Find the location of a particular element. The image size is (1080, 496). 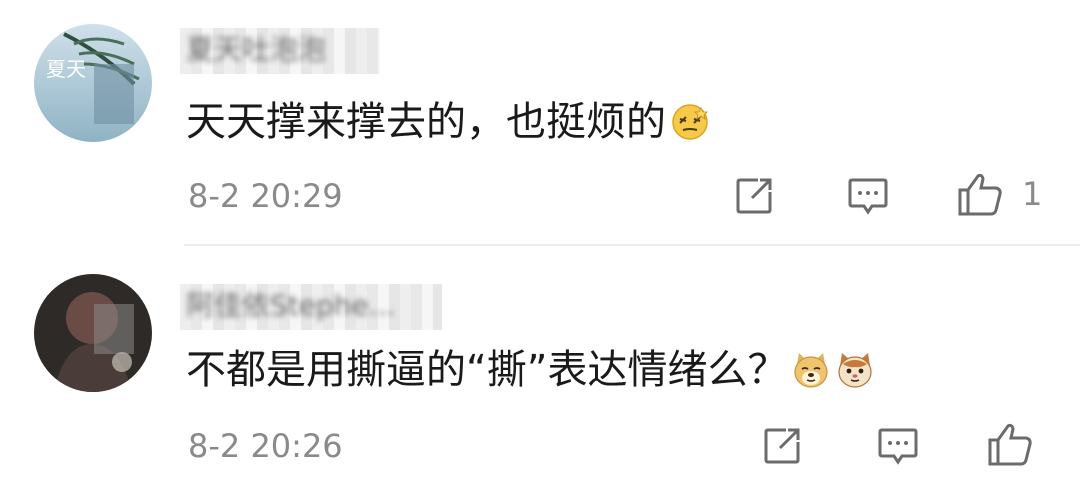

avatar-person-photo is located at coordinates (93, 333).